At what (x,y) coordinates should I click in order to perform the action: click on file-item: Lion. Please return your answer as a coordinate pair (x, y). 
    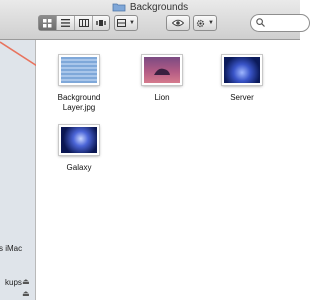
    Looking at the image, I should click on (162, 79).